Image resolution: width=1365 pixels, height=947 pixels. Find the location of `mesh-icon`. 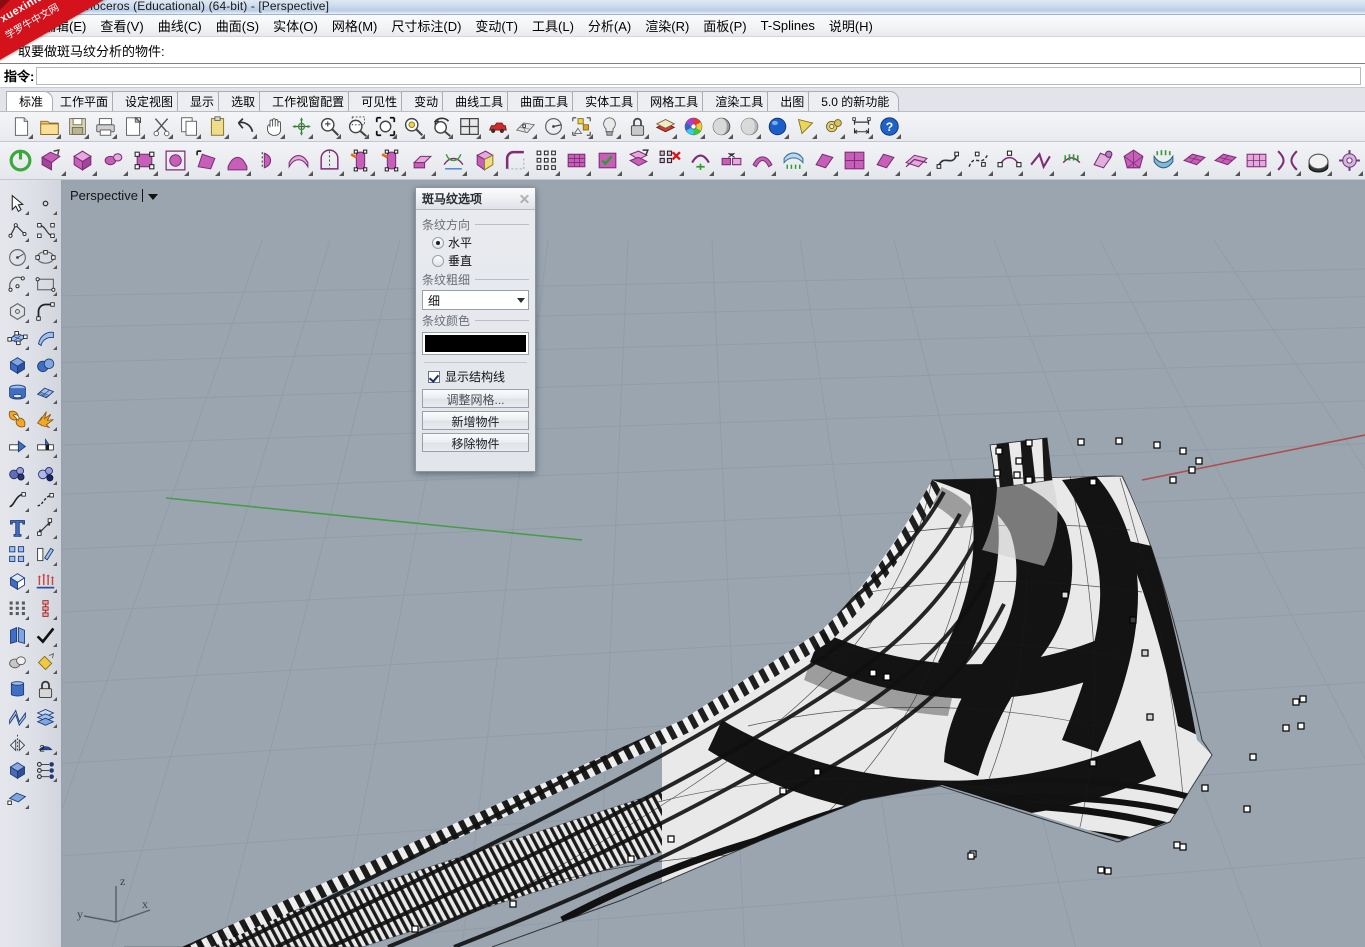

mesh-icon is located at coordinates (45, 392).